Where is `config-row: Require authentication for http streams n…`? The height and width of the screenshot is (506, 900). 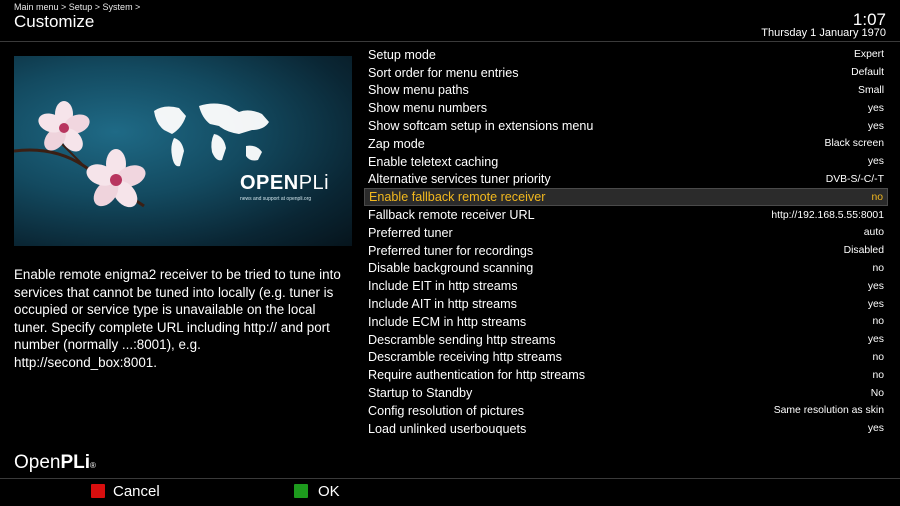 config-row: Require authentication for http streams n… is located at coordinates (626, 375).